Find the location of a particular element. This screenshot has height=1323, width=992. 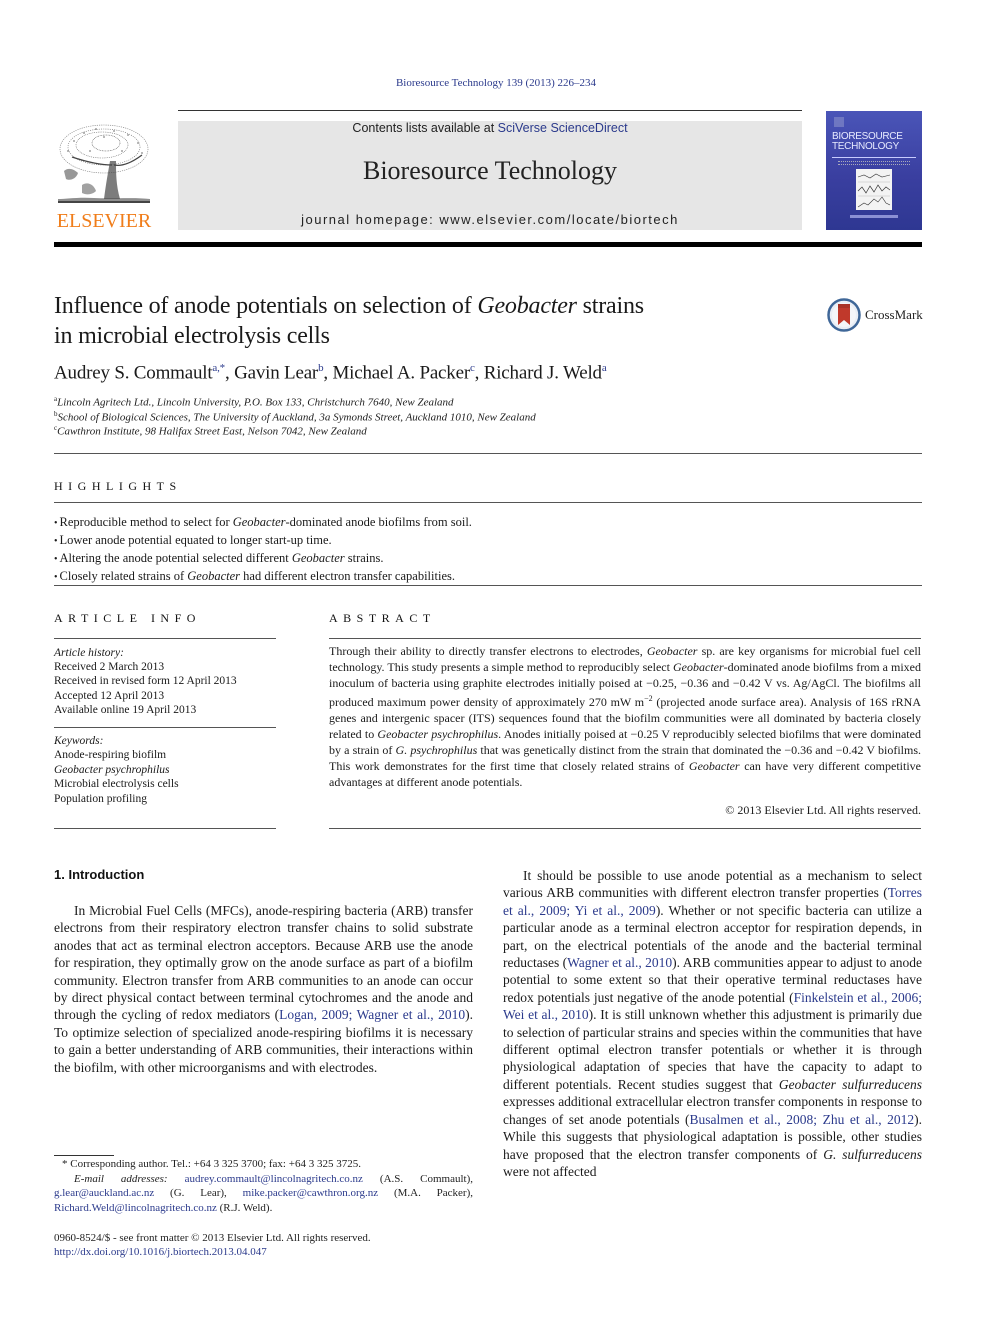

cover-editor-lines is located at coordinates (874, 163).